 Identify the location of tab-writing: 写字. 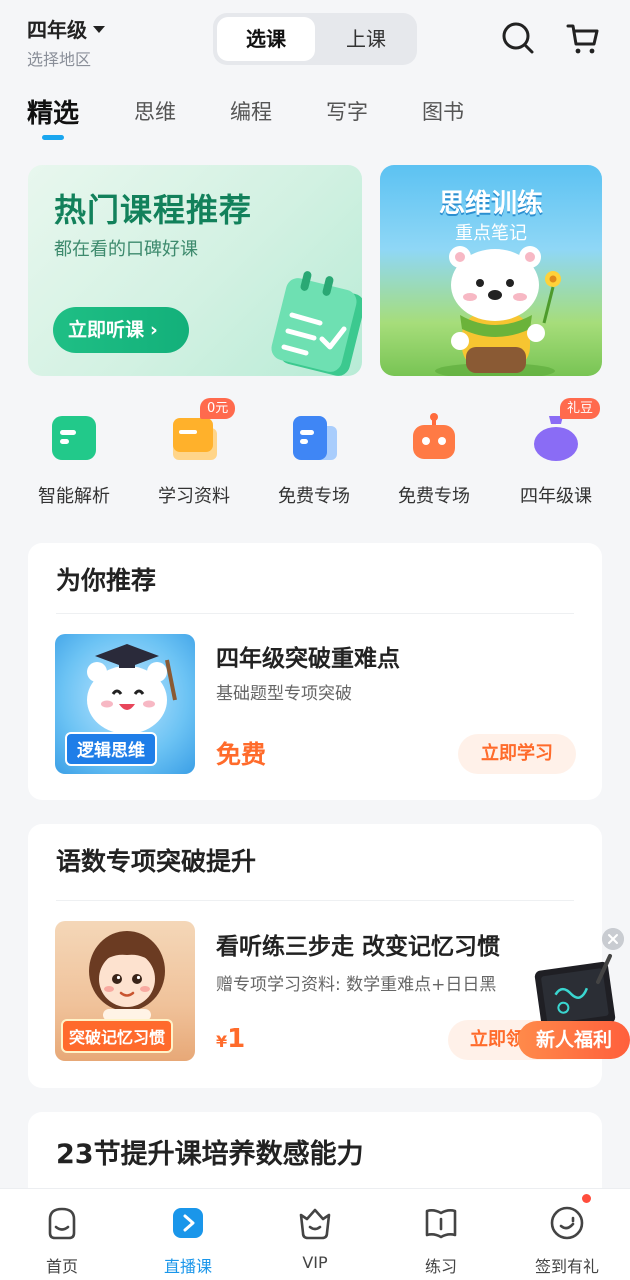
(347, 111).